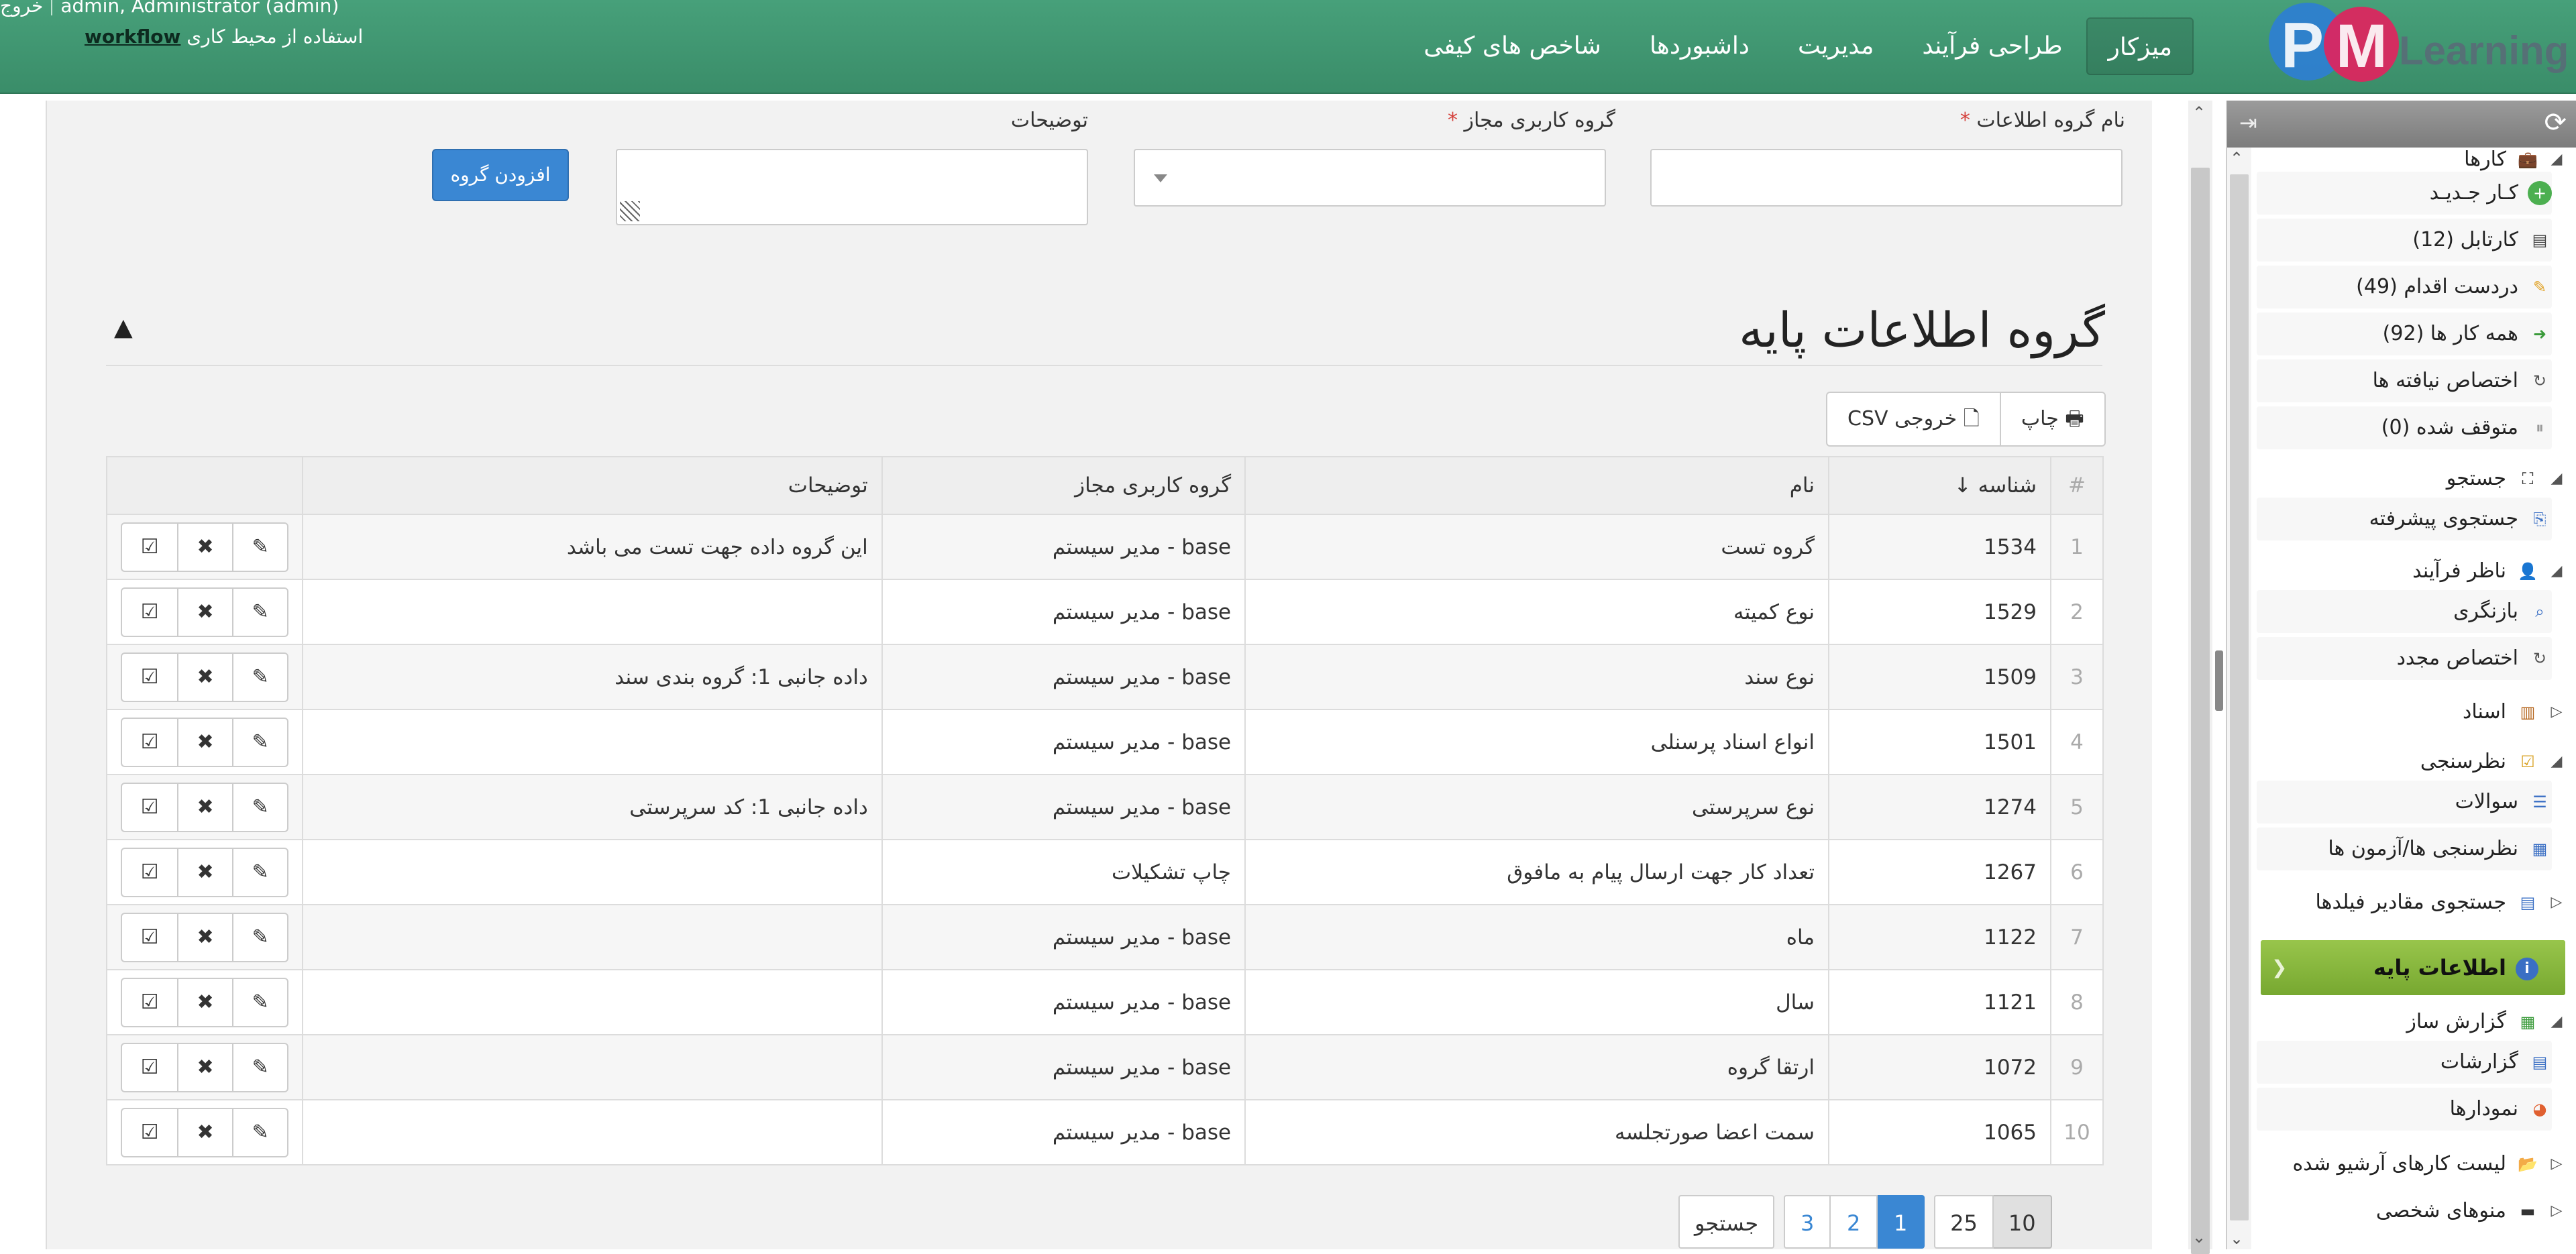 The image size is (2576, 1254). I want to click on sidebar-item-11: ↻ اختصاص مجدد, so click(2404, 658).